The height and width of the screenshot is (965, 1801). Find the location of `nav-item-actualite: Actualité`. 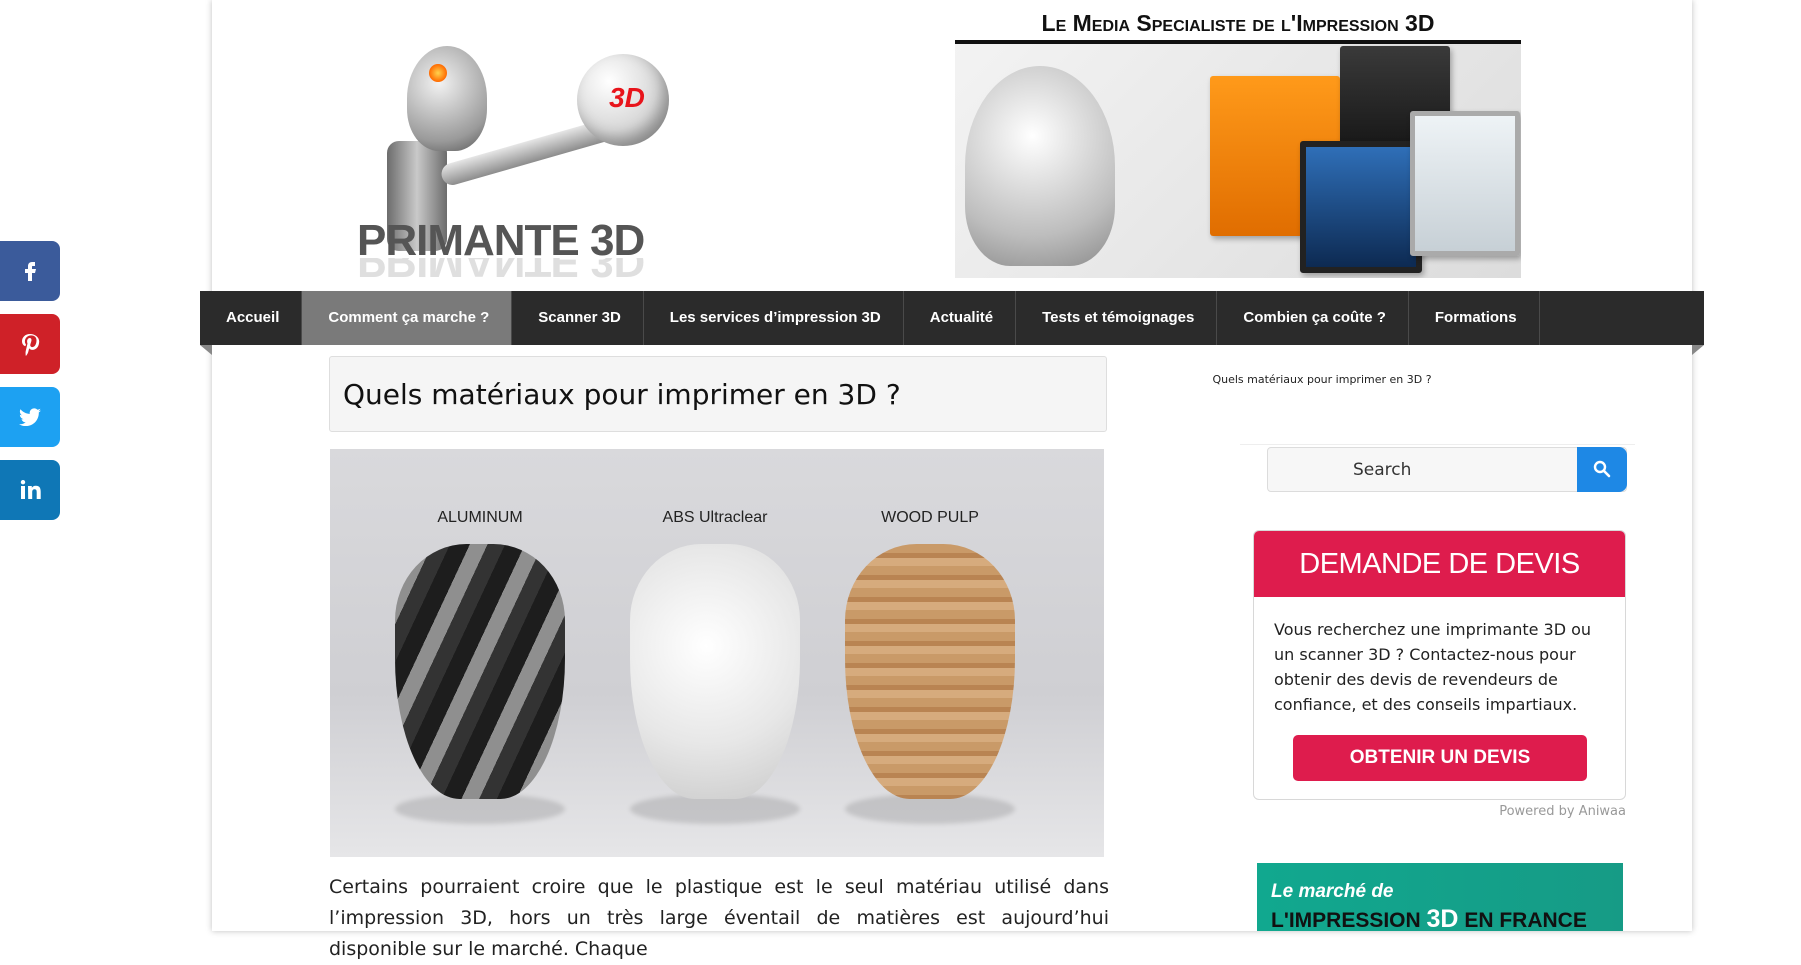

nav-item-actualite: Actualité is located at coordinates (960, 318).